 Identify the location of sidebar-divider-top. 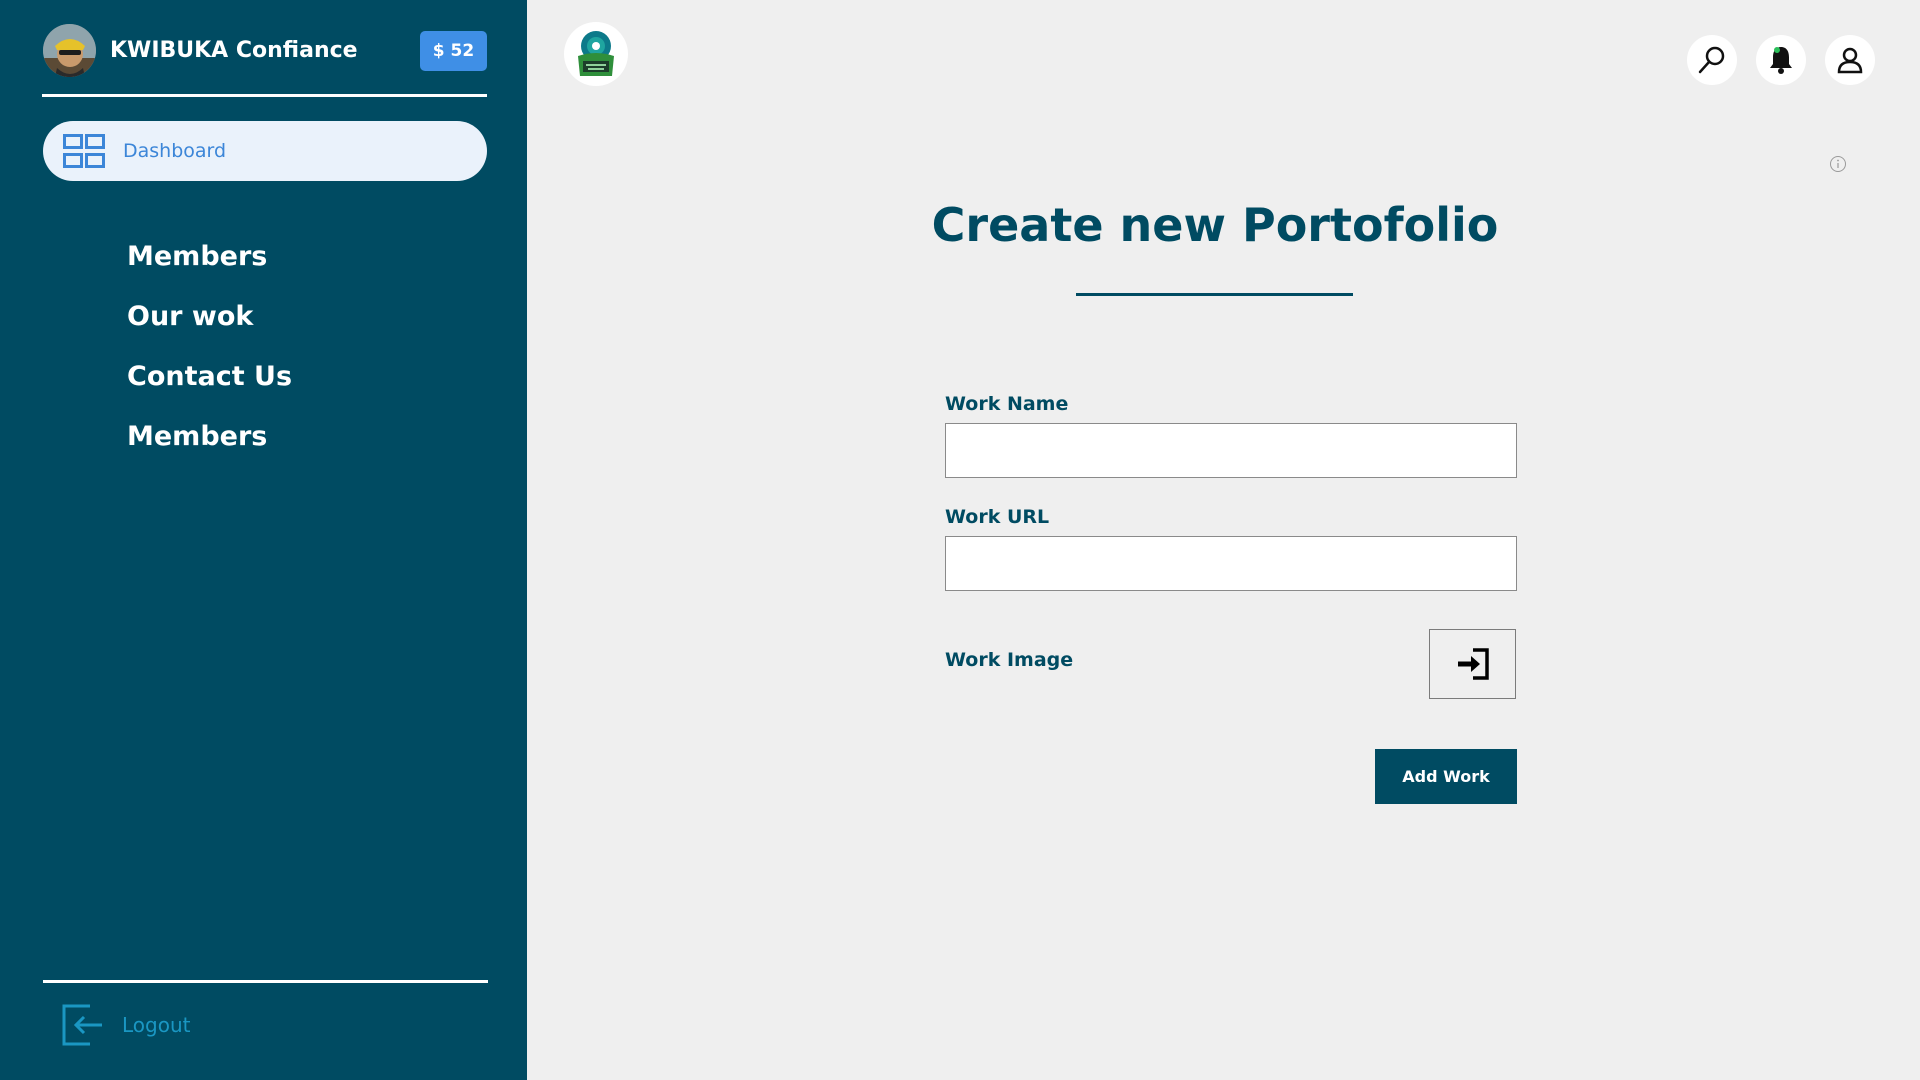
(264, 95).